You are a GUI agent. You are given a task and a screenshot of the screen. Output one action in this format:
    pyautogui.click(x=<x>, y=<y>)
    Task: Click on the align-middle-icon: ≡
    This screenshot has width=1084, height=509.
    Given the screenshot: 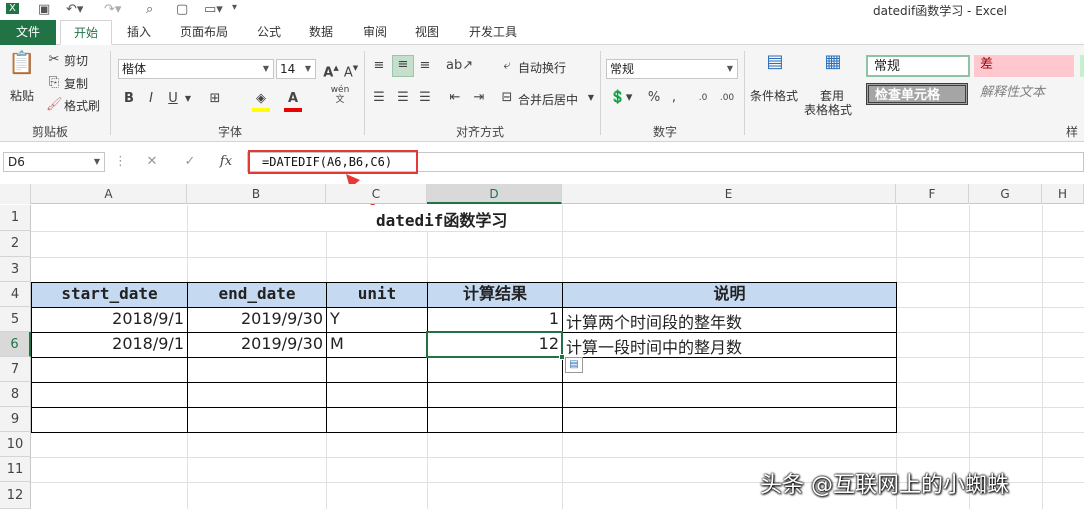 What is the action you would take?
    pyautogui.click(x=403, y=66)
    